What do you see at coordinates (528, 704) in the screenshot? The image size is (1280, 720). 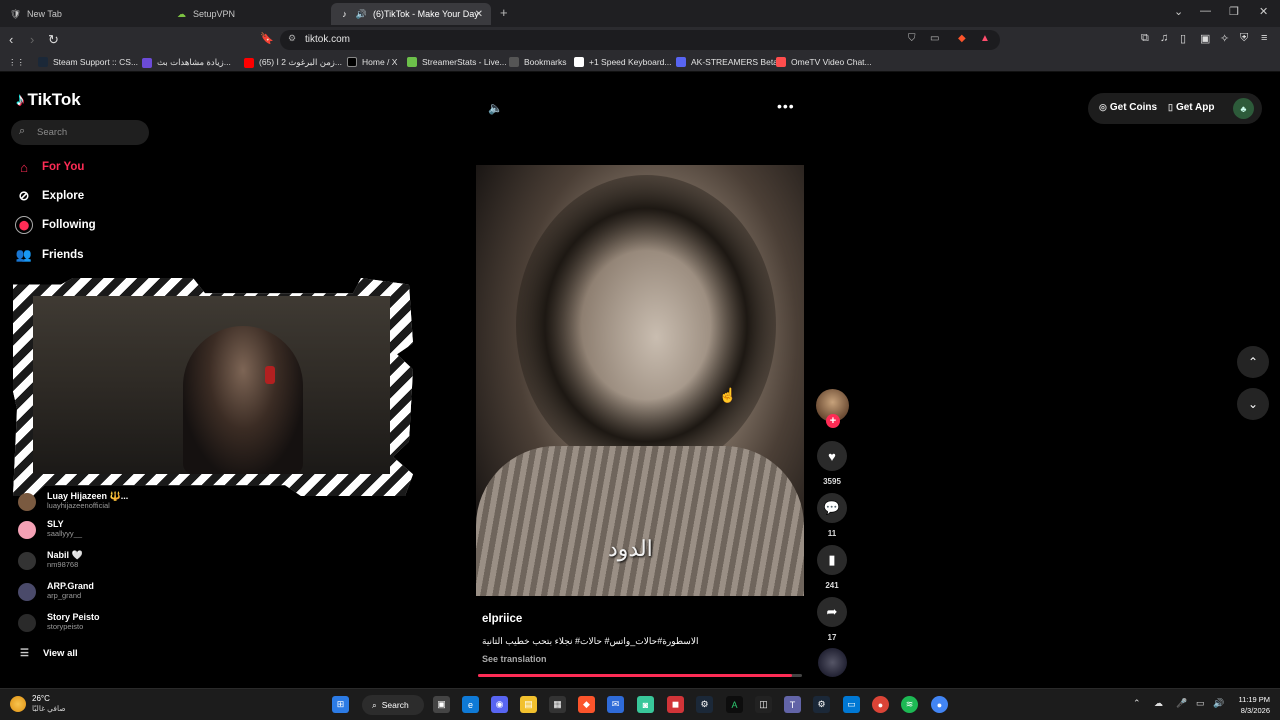 I see `file-explorer-icon: ▤` at bounding box center [528, 704].